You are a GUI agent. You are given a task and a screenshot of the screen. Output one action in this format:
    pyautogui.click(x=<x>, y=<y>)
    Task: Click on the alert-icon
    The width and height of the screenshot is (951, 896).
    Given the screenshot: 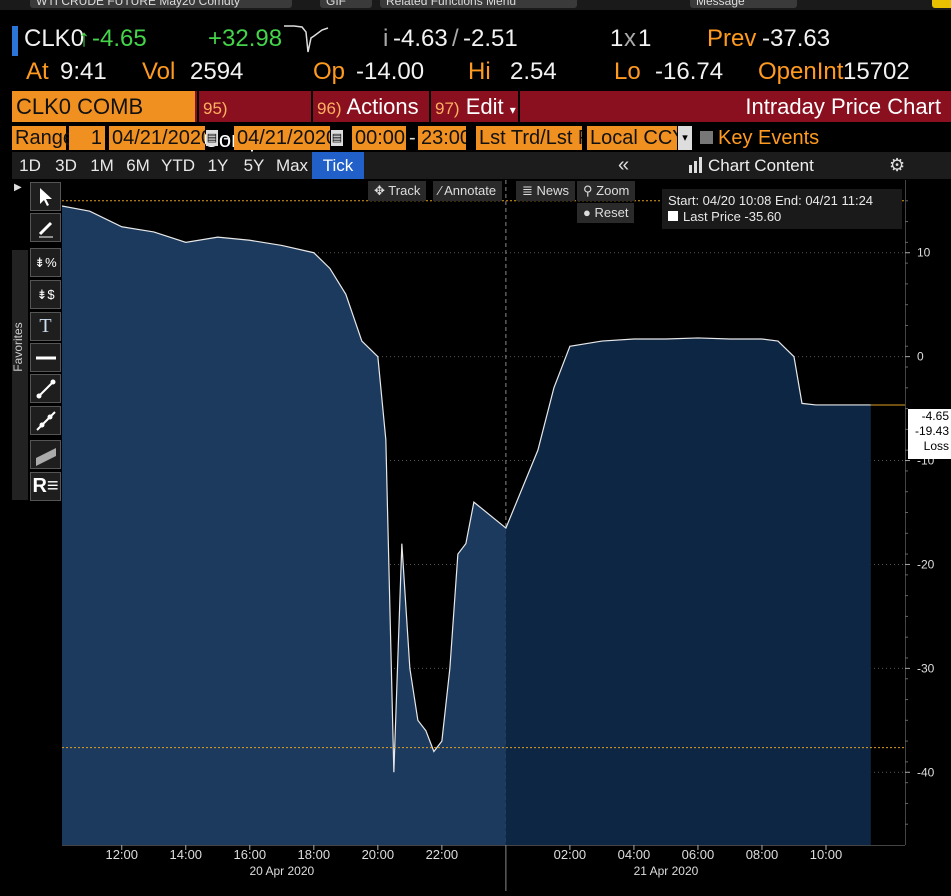 What is the action you would take?
    pyautogui.click(x=941, y=4)
    